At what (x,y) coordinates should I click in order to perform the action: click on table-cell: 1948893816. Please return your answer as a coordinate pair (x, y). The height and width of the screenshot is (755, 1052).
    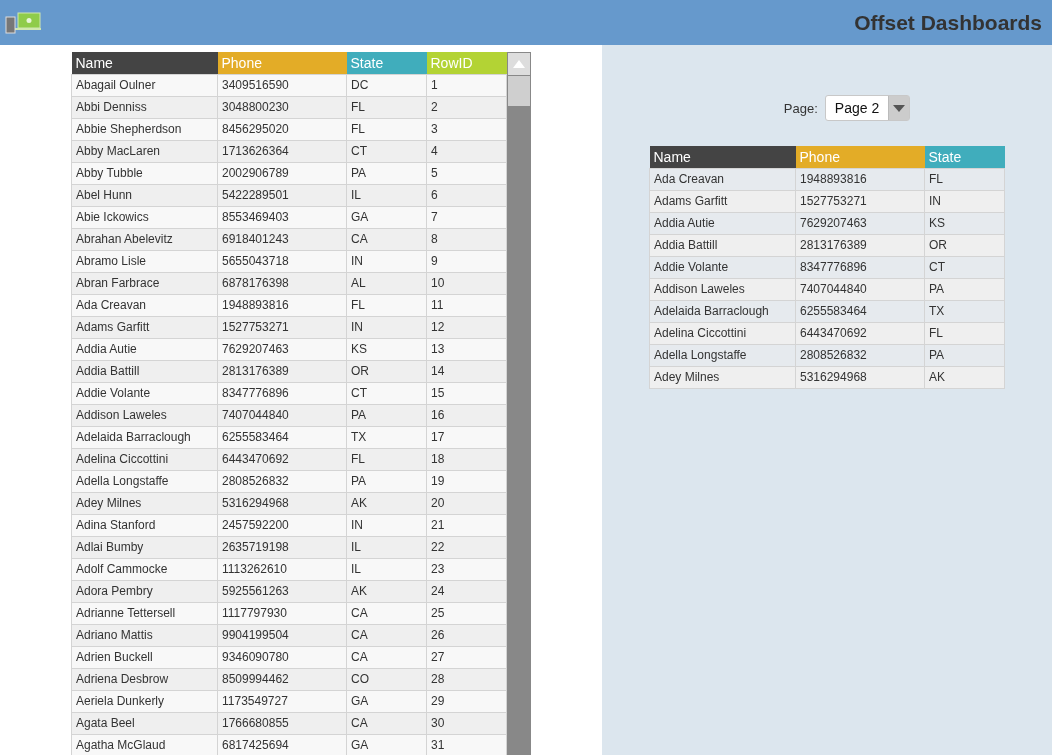
    Looking at the image, I should click on (860, 179).